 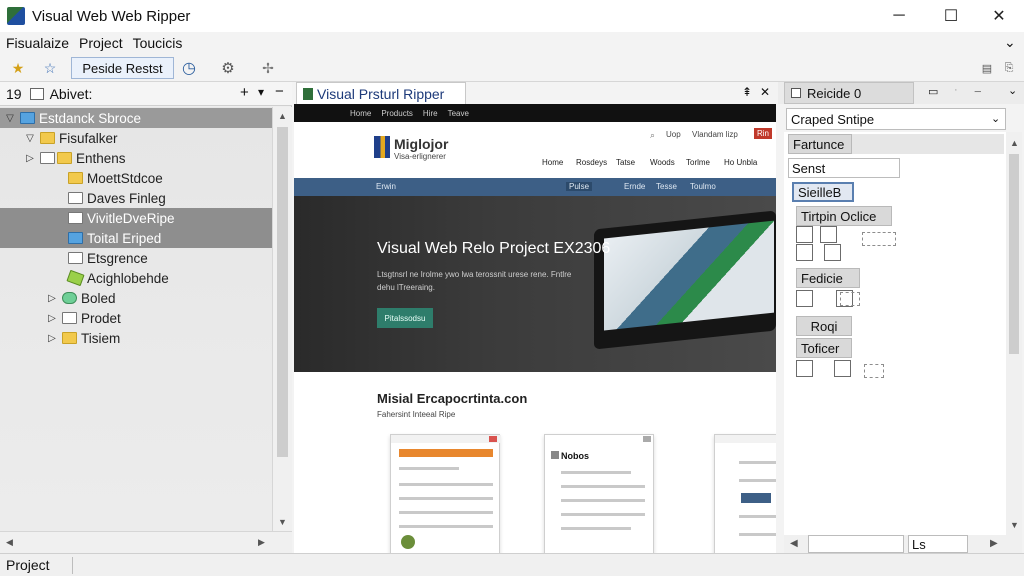 I want to click on window-icon: ▭, so click(x=933, y=91).